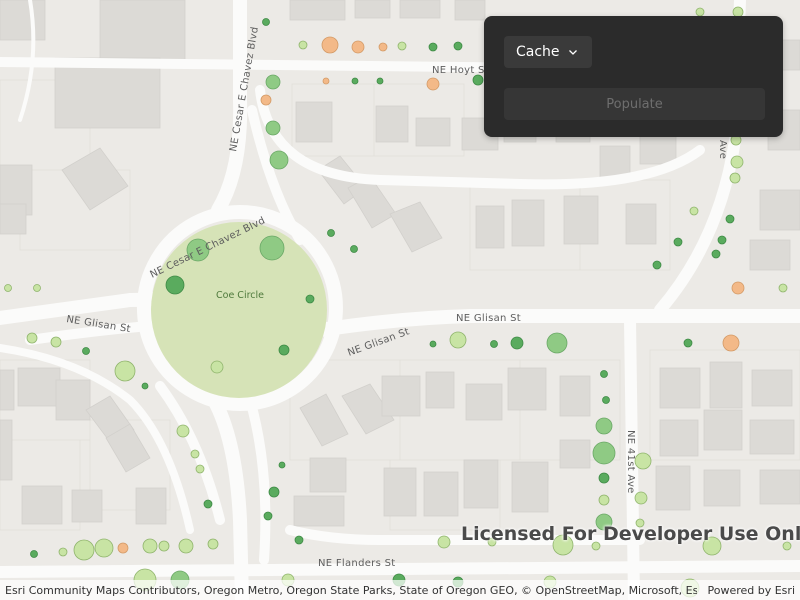  I want to click on label-ave-top: Ave, so click(722, 149).